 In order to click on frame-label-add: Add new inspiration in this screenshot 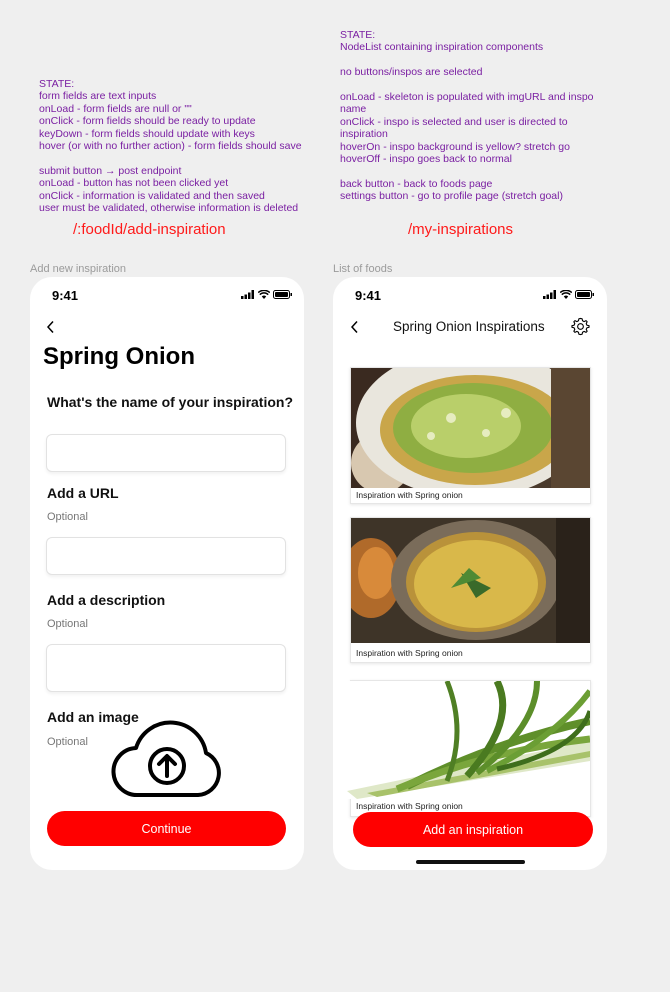, I will do `click(78, 269)`.